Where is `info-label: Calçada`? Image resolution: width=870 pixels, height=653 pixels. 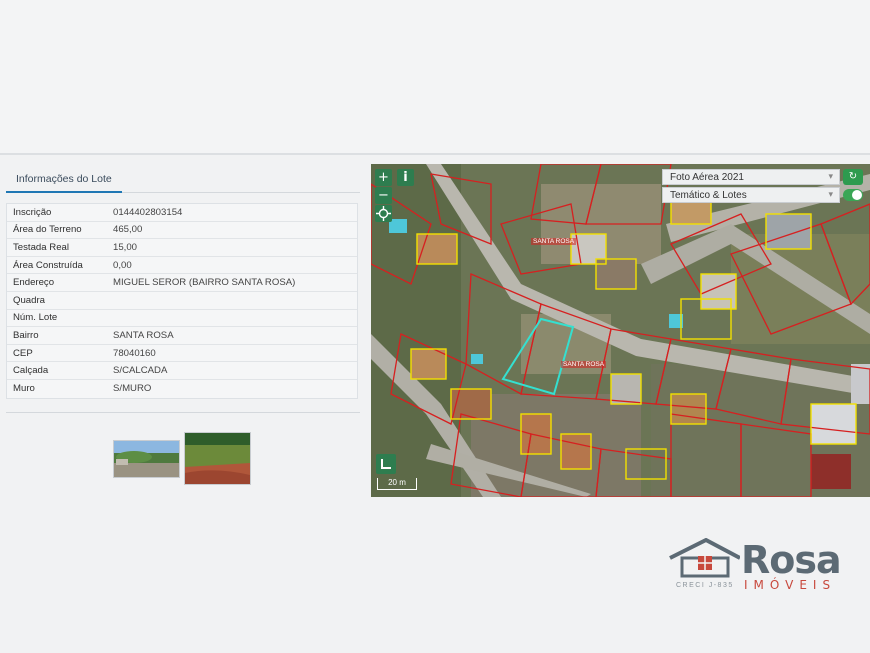
info-label: Calçada is located at coordinates (31, 371).